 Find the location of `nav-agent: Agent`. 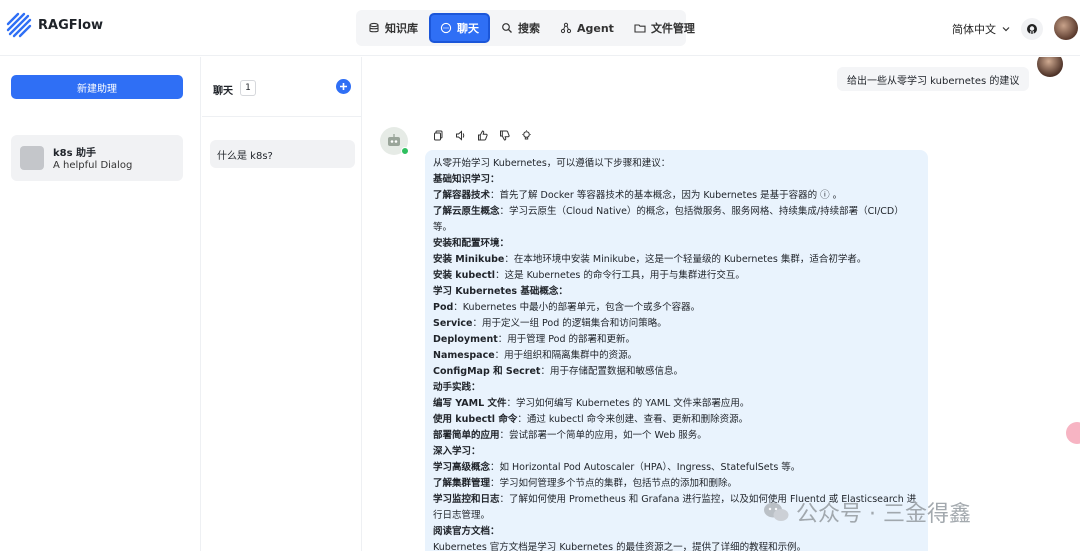

nav-agent: Agent is located at coordinates (587, 28).